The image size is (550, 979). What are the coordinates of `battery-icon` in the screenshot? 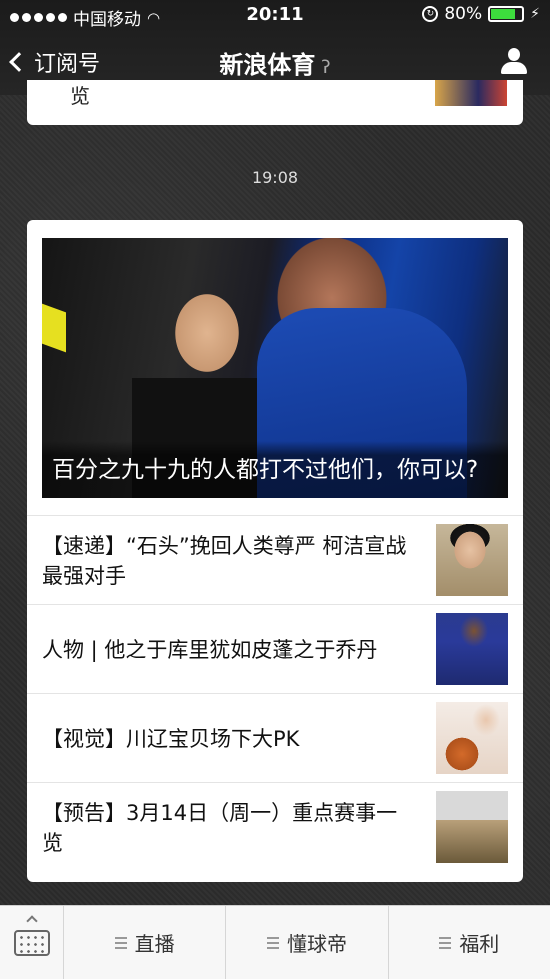 It's located at (506, 14).